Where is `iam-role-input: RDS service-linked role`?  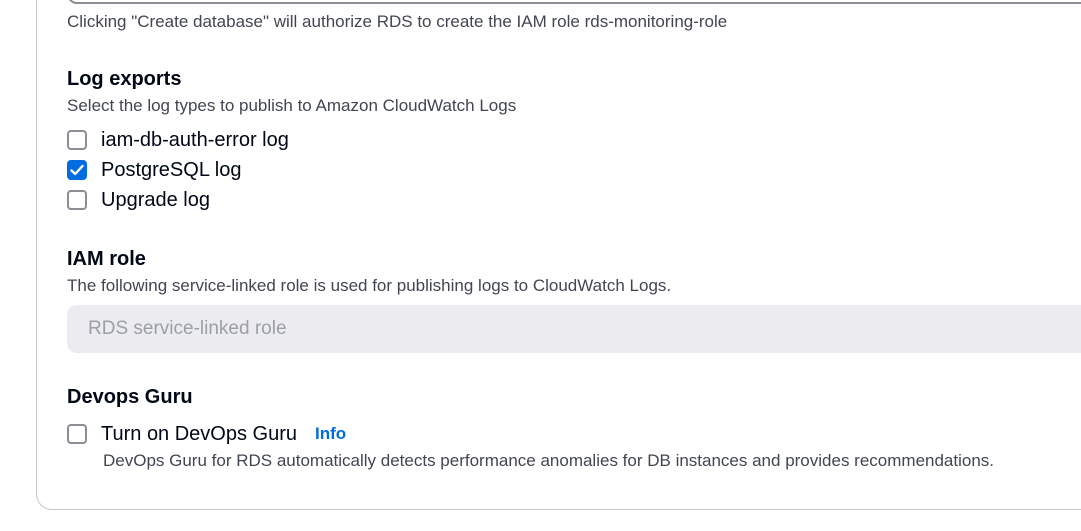 iam-role-input: RDS service-linked role is located at coordinates (574, 329).